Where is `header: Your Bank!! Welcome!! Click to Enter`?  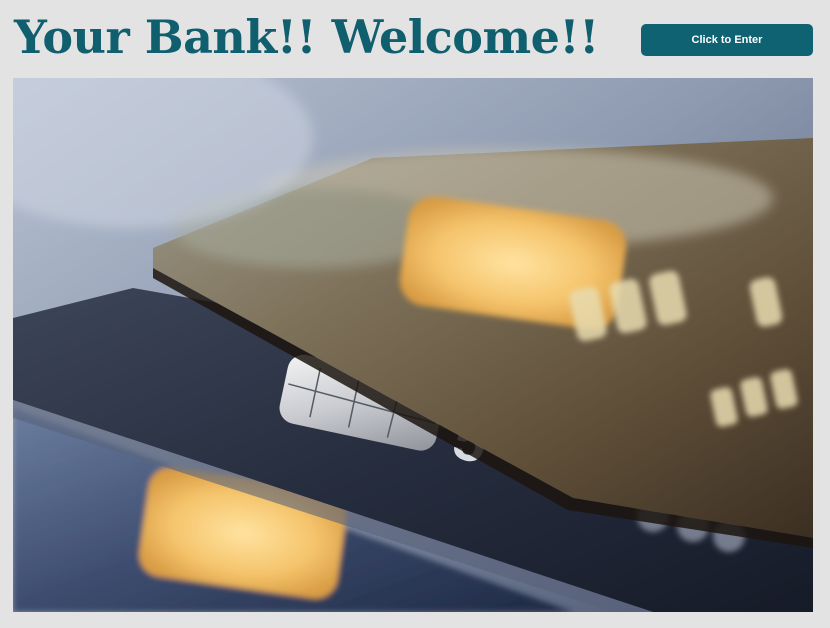
header: Your Bank!! Welcome!! Click to Enter is located at coordinates (415, 39).